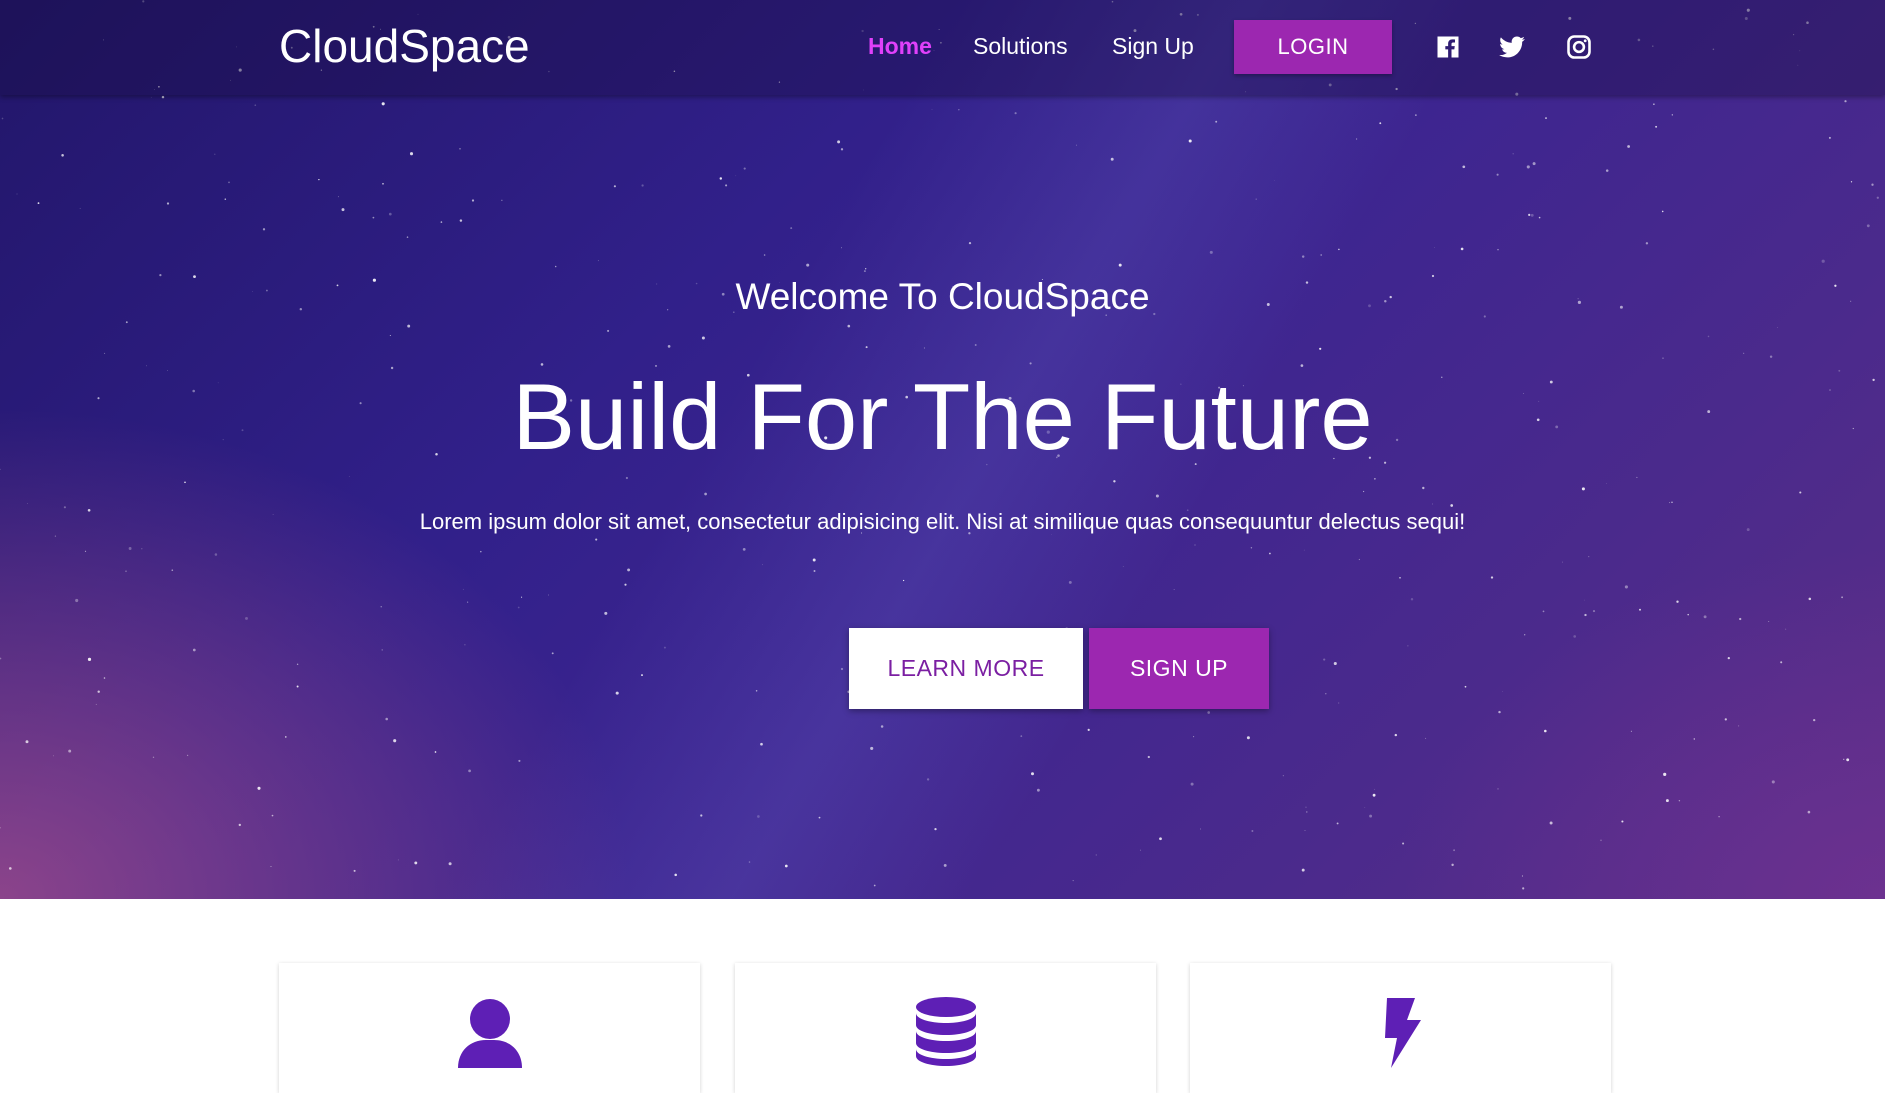  I want to click on brand-logo: CloudSpace, so click(404, 46).